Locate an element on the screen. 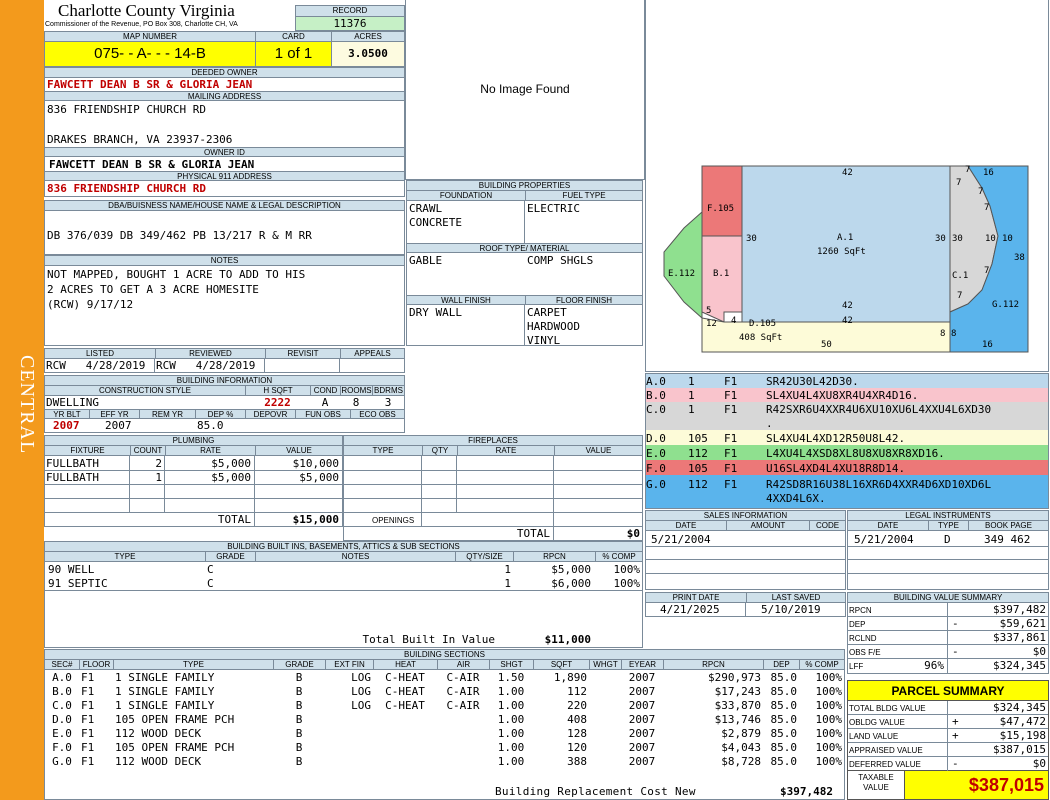 The height and width of the screenshot is (800, 1050). property-photo: No Image Found is located at coordinates (525, 90).